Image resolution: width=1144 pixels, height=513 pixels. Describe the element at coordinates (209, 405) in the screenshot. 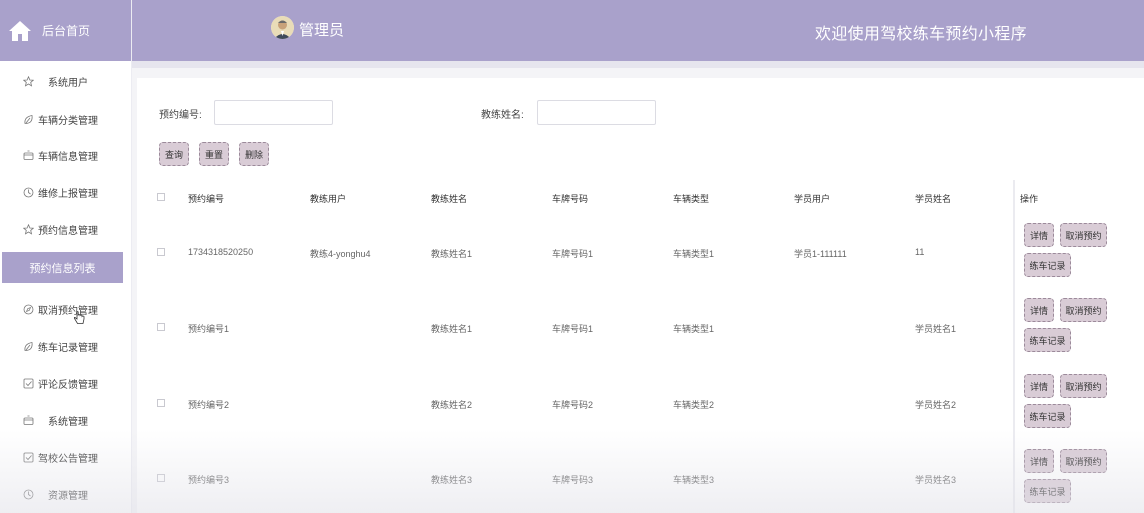

I see `table-cell: 预约编号2` at that location.